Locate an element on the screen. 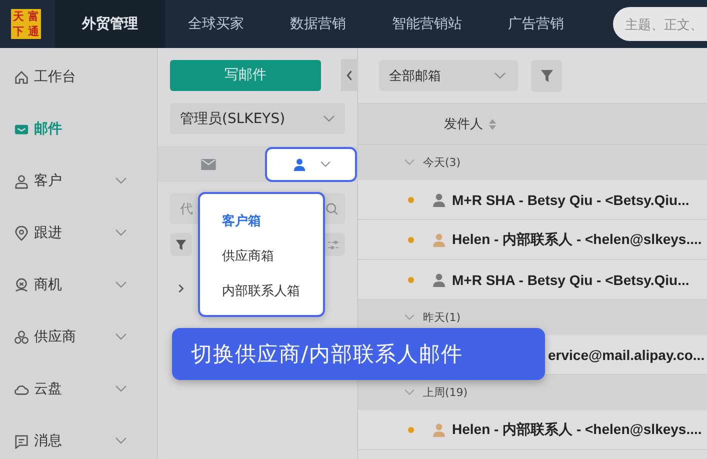  search-icon is located at coordinates (332, 209).